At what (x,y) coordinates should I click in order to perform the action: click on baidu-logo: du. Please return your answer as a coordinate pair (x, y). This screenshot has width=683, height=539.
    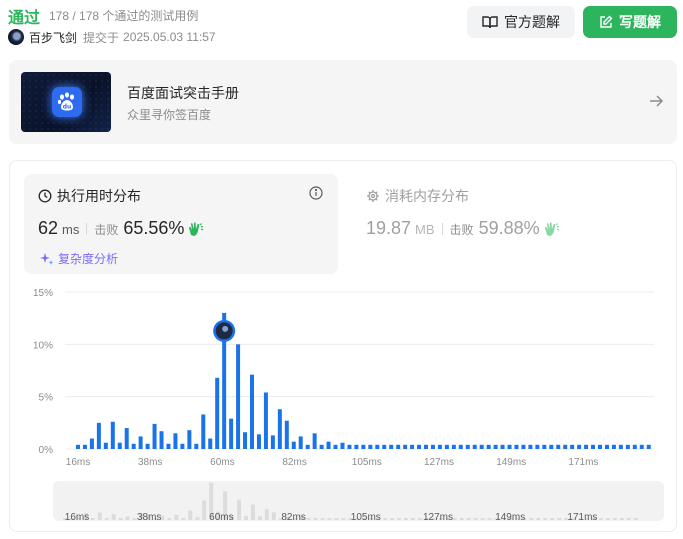
    Looking at the image, I should click on (67, 102).